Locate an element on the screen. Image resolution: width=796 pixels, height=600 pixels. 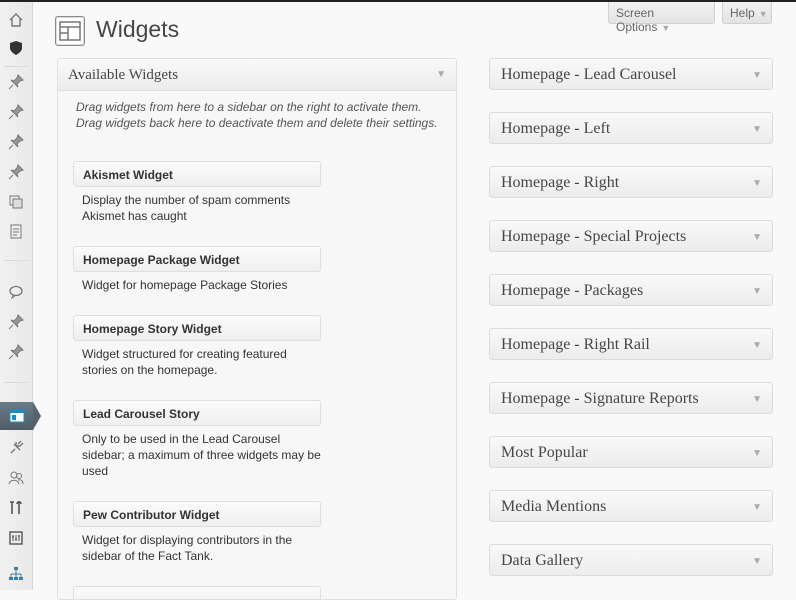
pages-icon is located at coordinates (16, 232).